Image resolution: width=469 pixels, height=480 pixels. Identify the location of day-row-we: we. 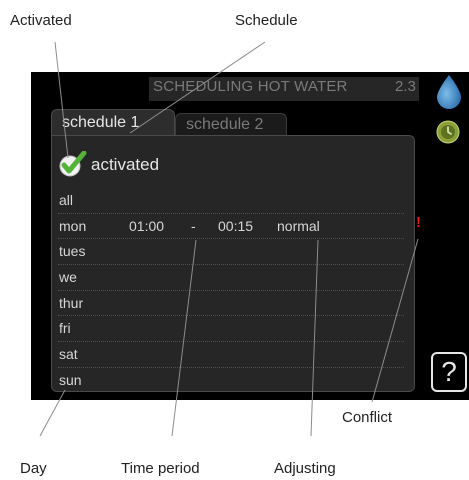
(231, 278).